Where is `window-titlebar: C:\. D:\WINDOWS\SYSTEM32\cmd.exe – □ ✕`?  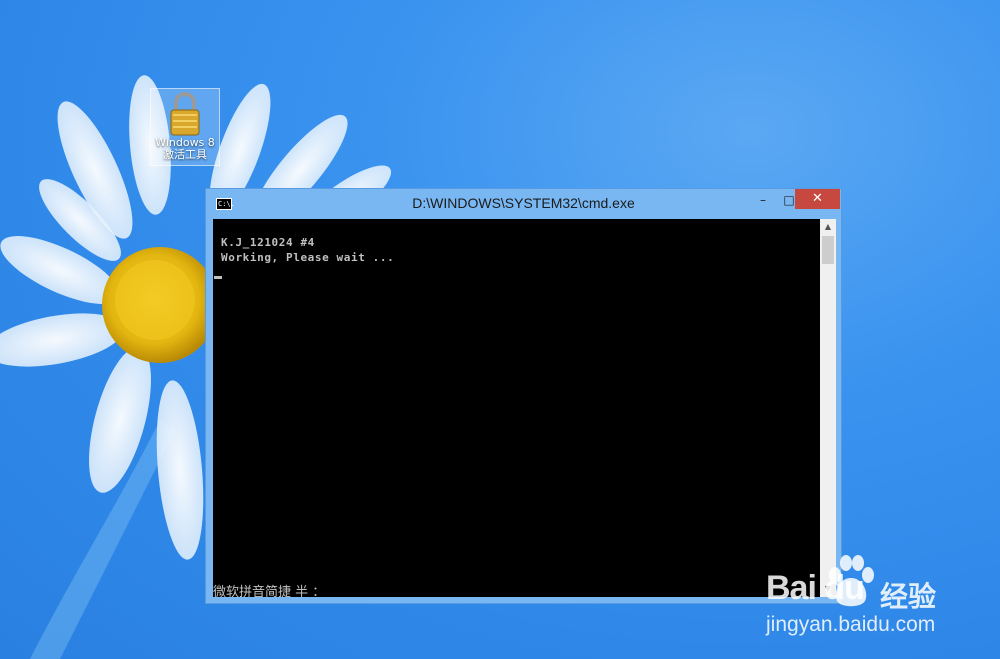
window-titlebar: C:\. D:\WINDOWS\SYSTEM32\cmd.exe – □ ✕ is located at coordinates (523, 203).